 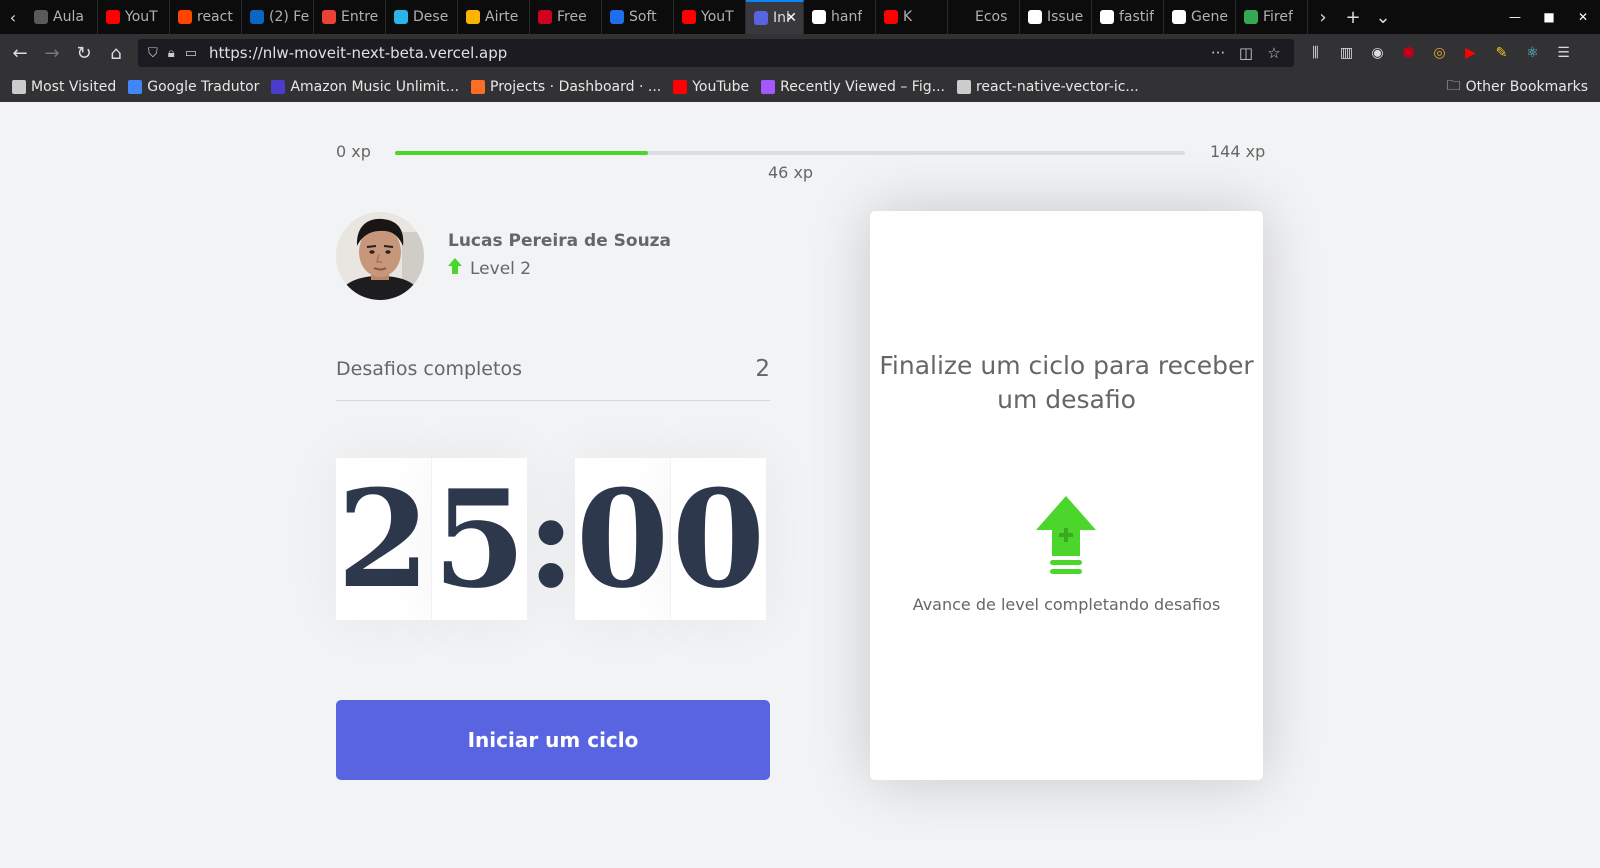 What do you see at coordinates (350, 17) in the screenshot?
I see `browser-tab: Entre` at bounding box center [350, 17].